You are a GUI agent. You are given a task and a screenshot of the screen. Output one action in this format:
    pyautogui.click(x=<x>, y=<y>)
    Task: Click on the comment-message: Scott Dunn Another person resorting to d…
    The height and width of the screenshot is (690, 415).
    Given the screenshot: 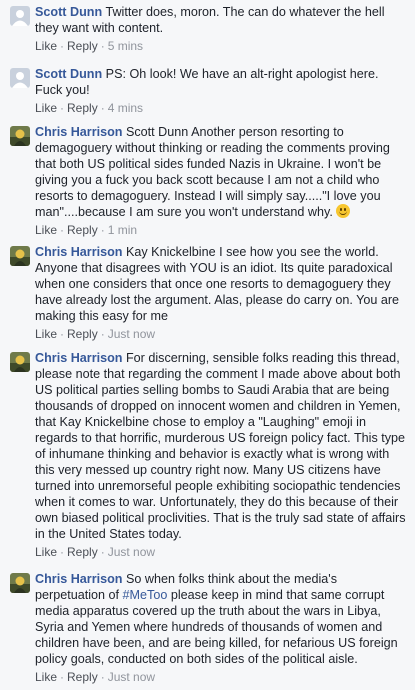 What is the action you would take?
    pyautogui.click(x=212, y=172)
    